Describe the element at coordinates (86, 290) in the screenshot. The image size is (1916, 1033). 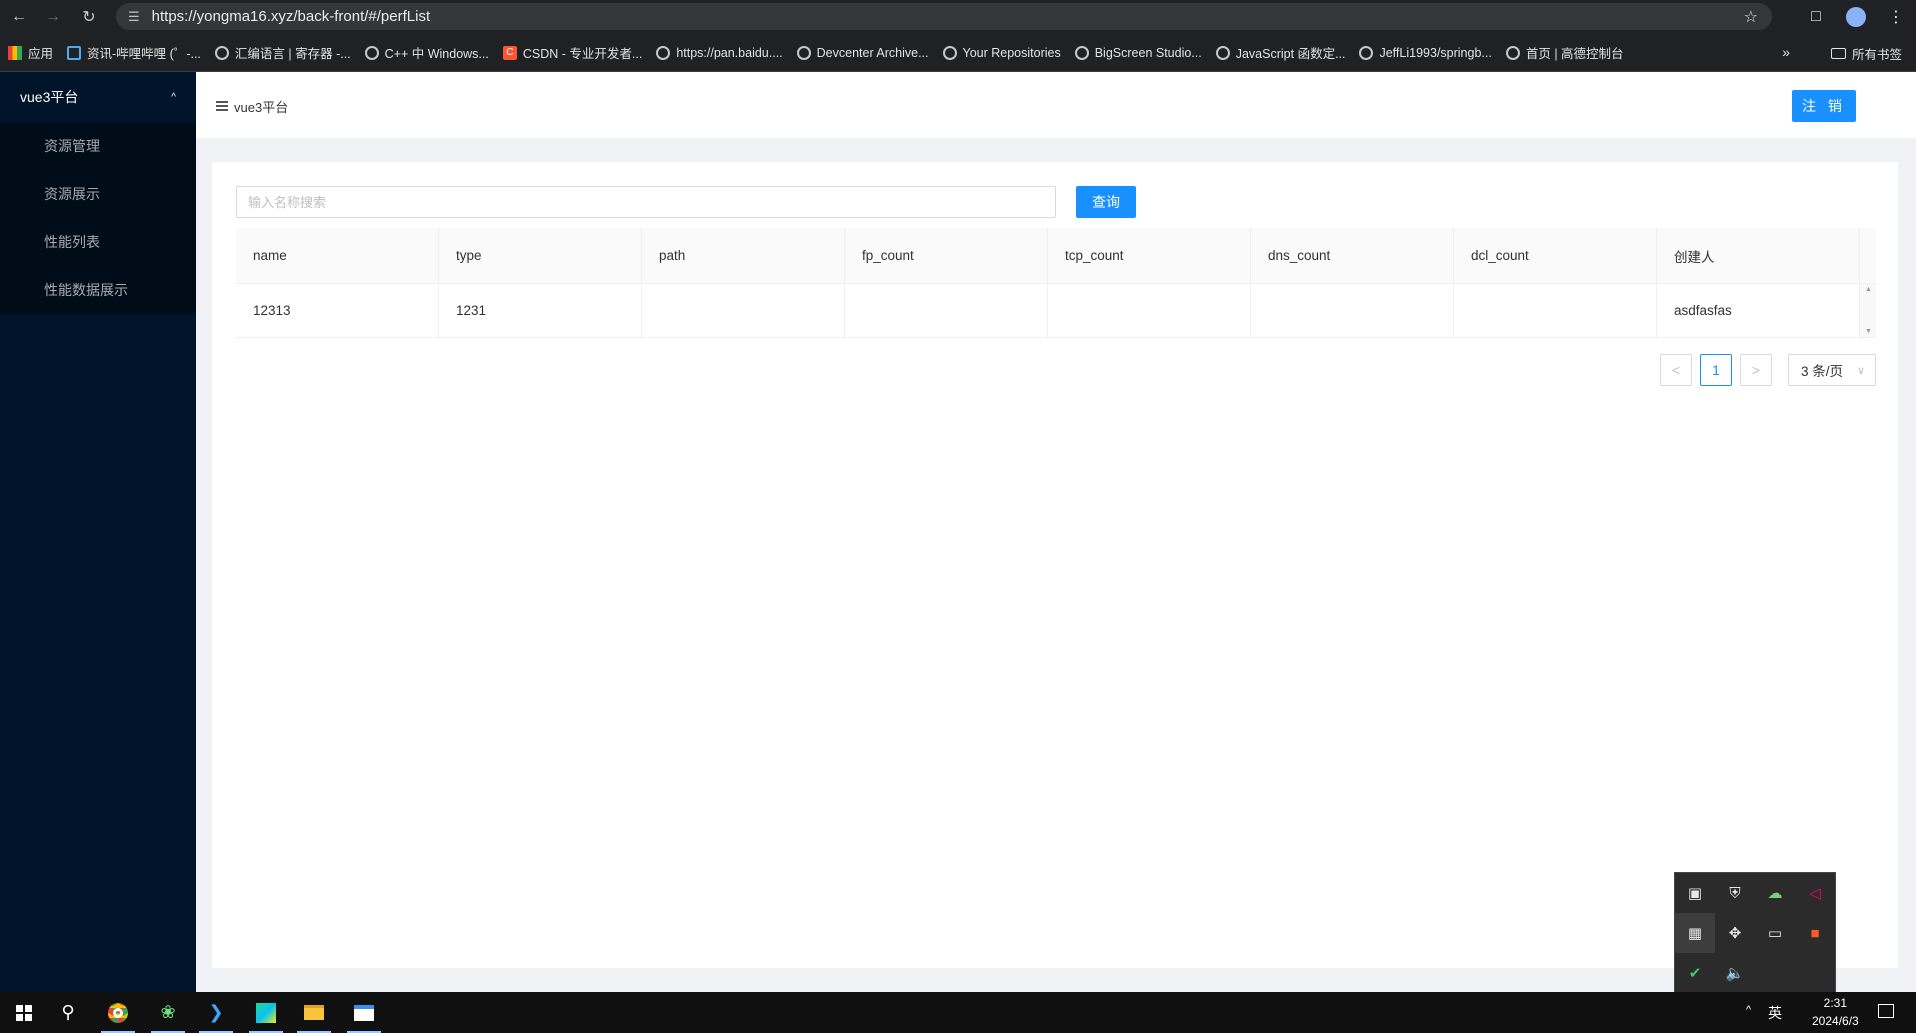
I see `sidebar-item-label: 性能数据展示` at that location.